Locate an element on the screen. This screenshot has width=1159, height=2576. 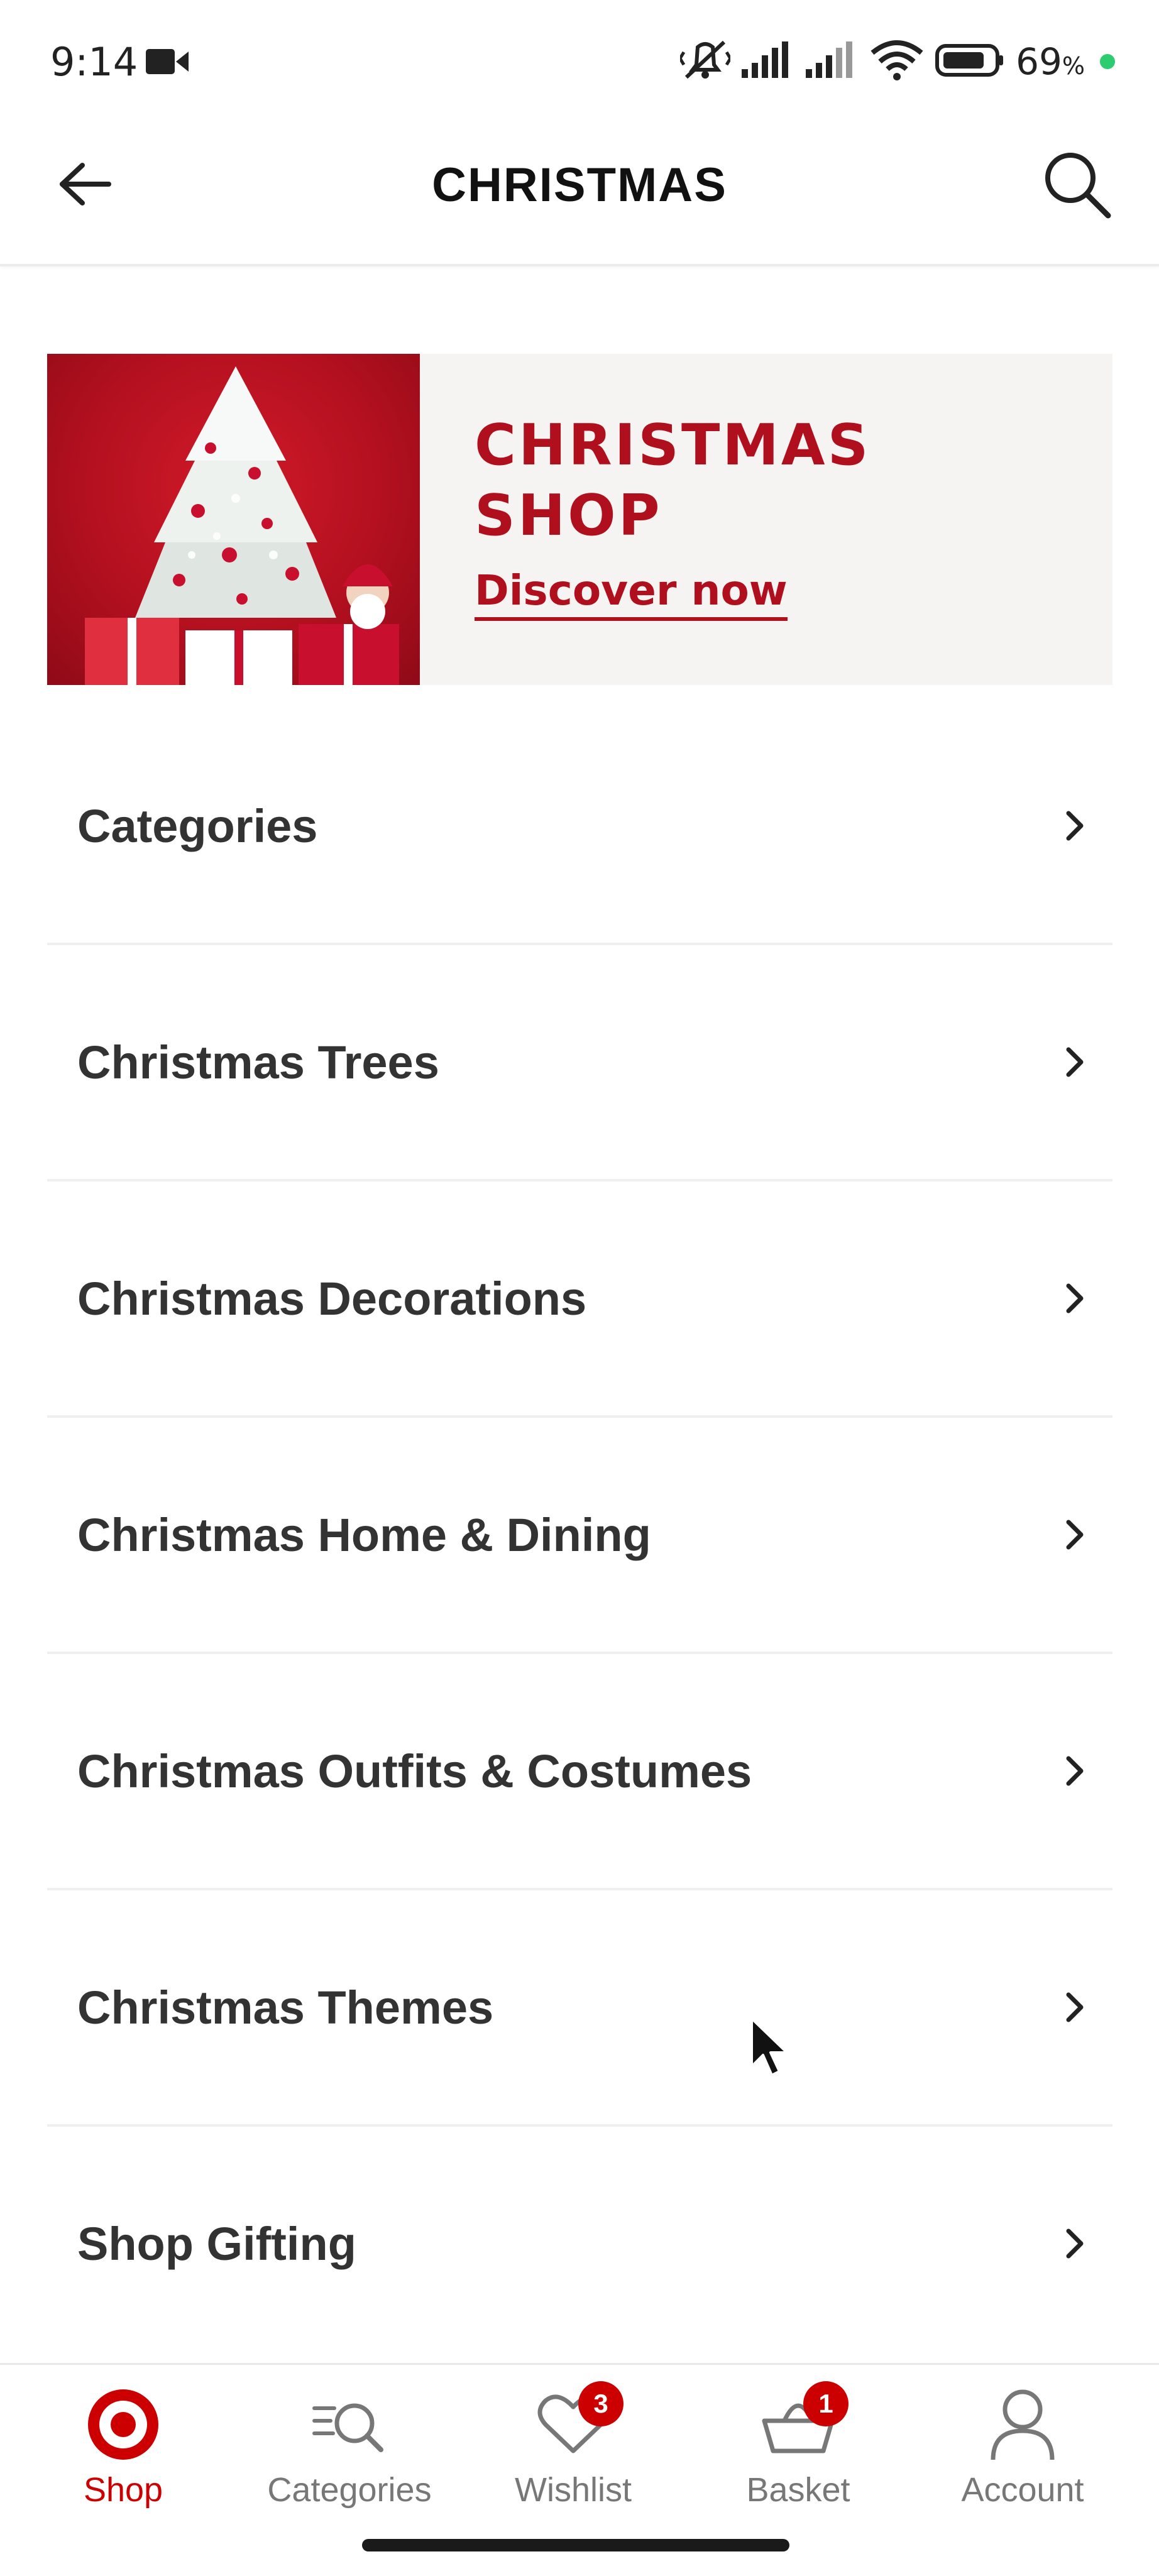
status-icons: 69% is located at coordinates (897, 61).